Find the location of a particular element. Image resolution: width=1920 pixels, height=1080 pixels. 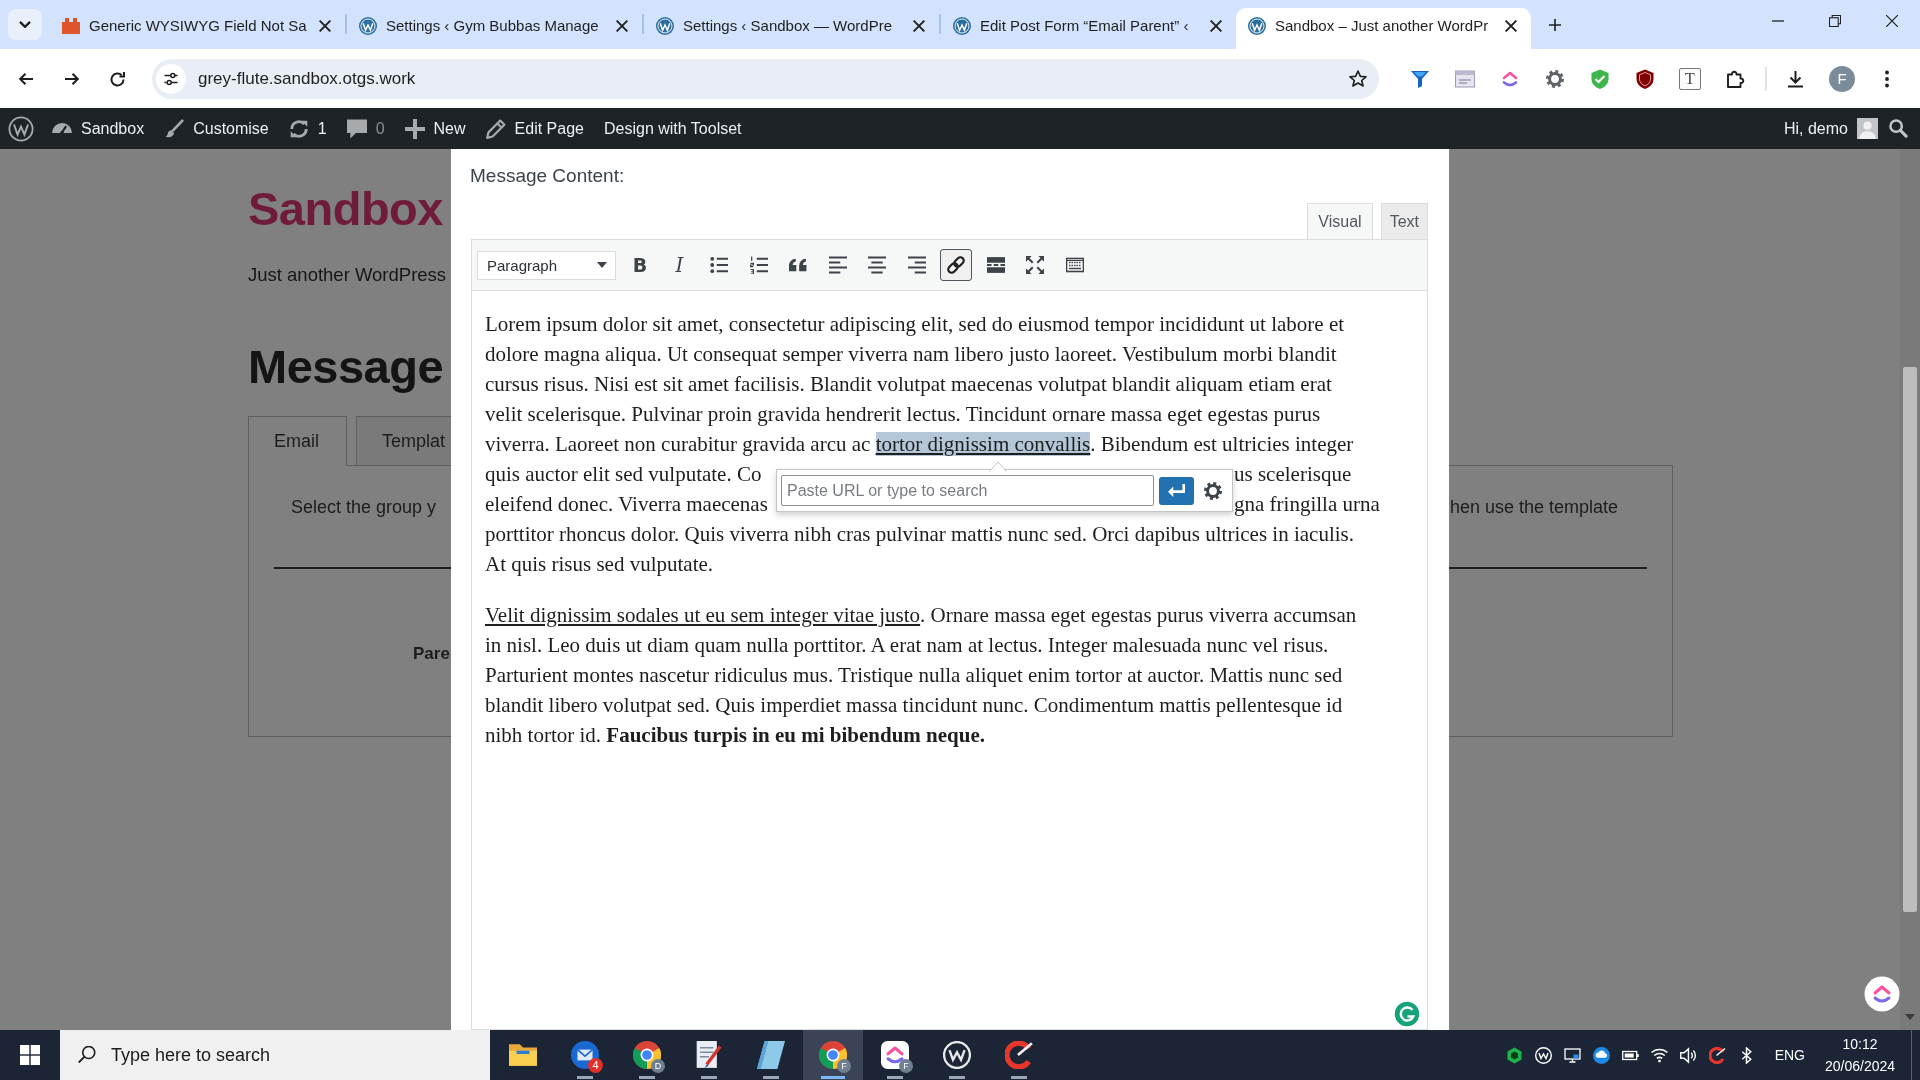

start-icon is located at coordinates (30, 1055).